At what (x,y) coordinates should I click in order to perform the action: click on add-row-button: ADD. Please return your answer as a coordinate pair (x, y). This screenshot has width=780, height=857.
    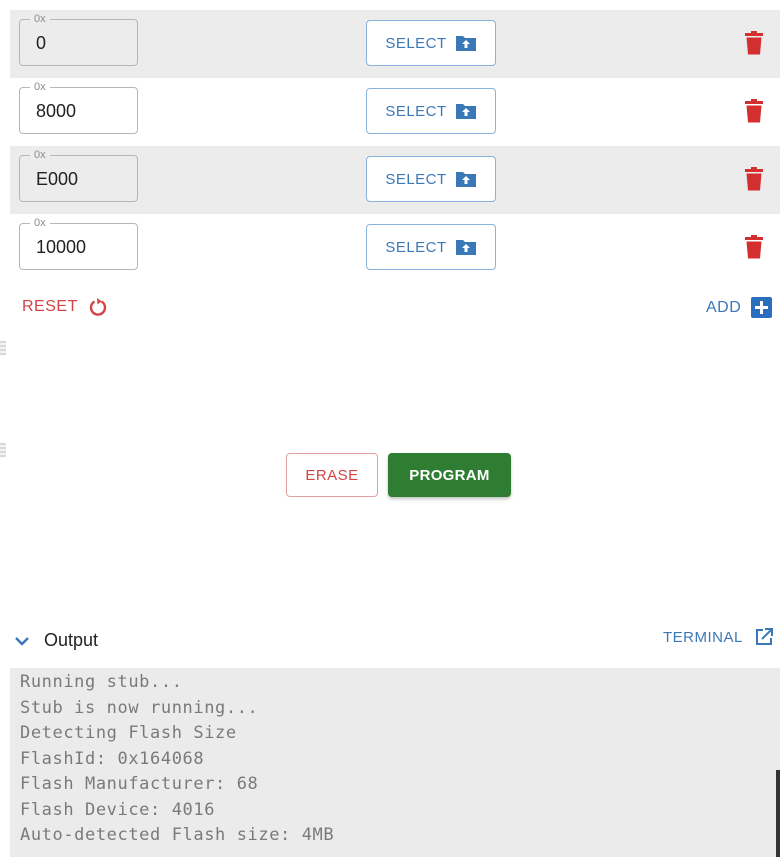
    Looking at the image, I should click on (739, 307).